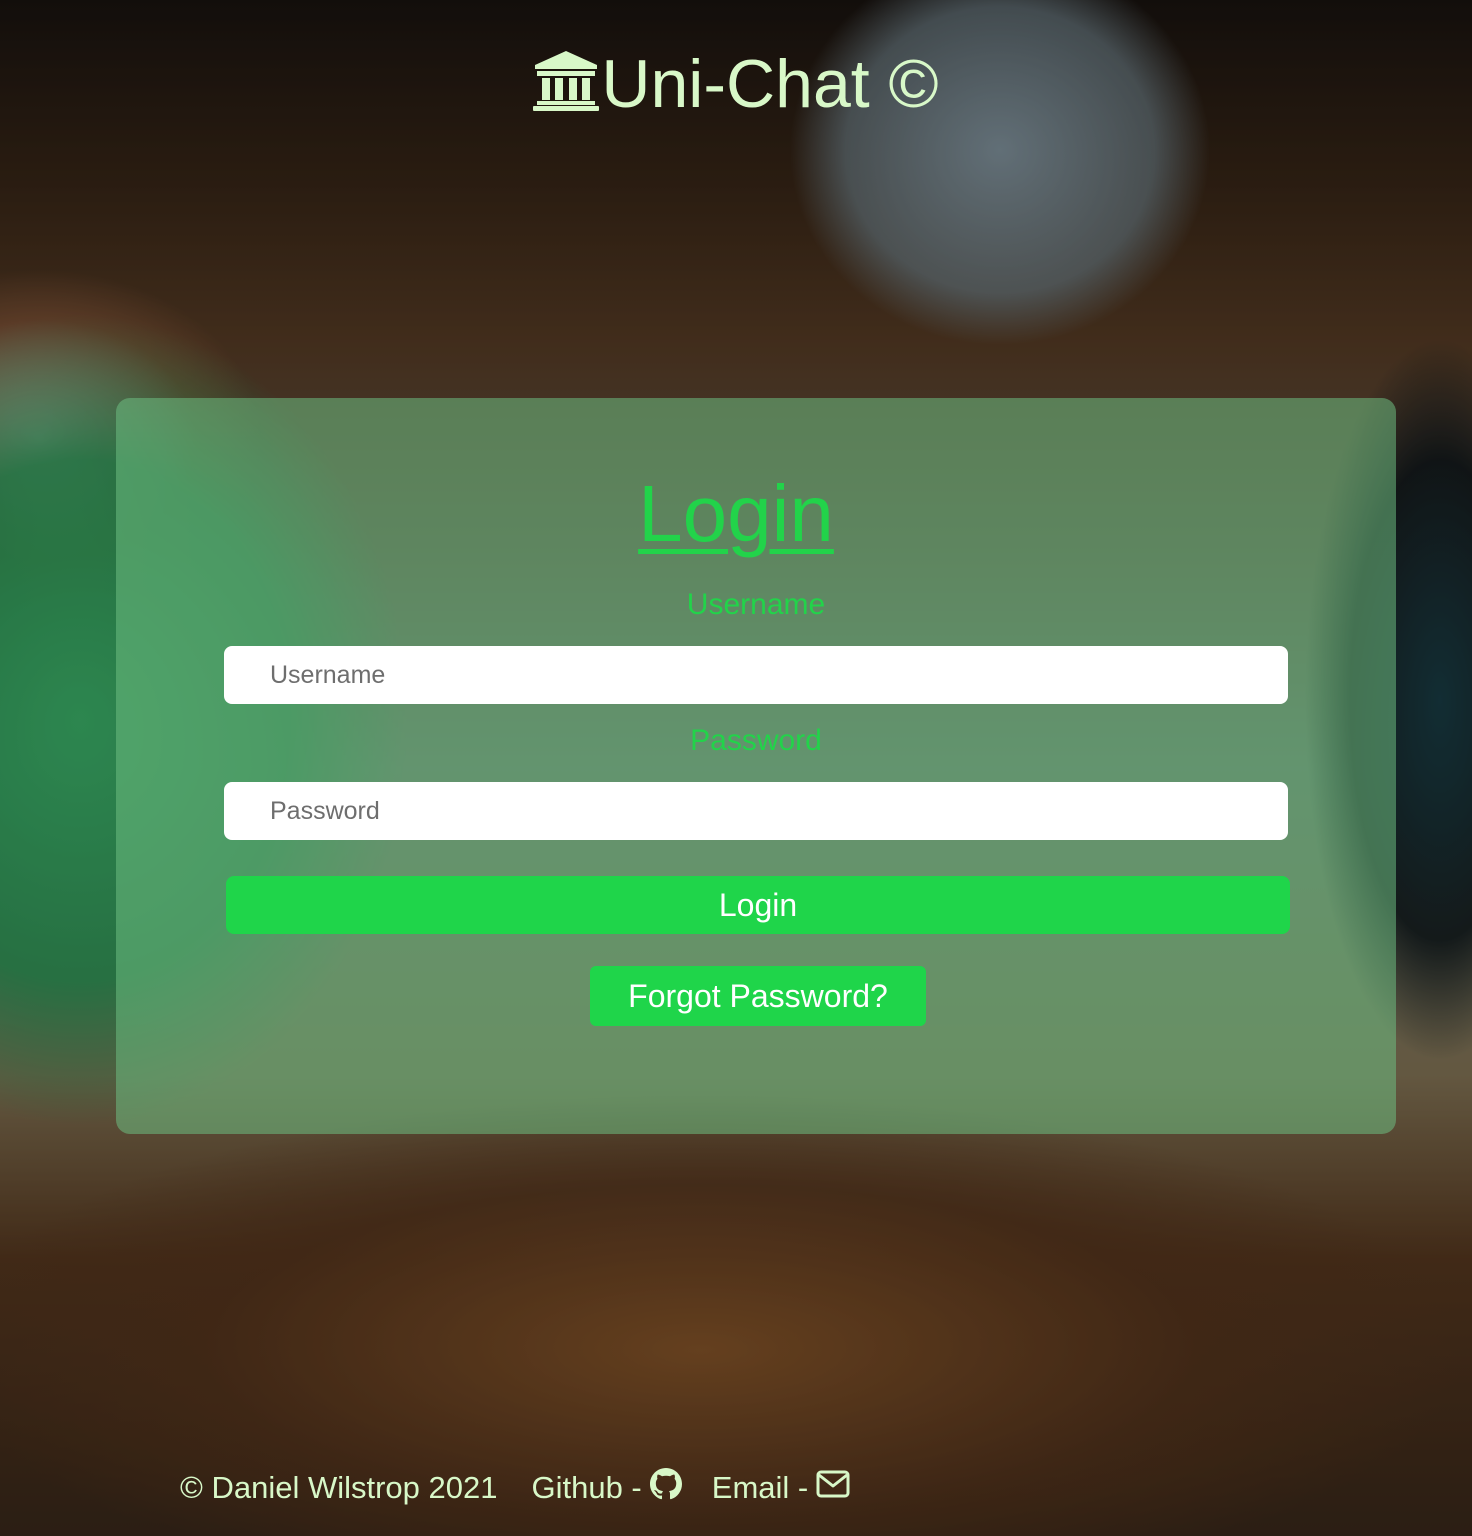  Describe the element at coordinates (756, 675) in the screenshot. I see `username-input` at that location.